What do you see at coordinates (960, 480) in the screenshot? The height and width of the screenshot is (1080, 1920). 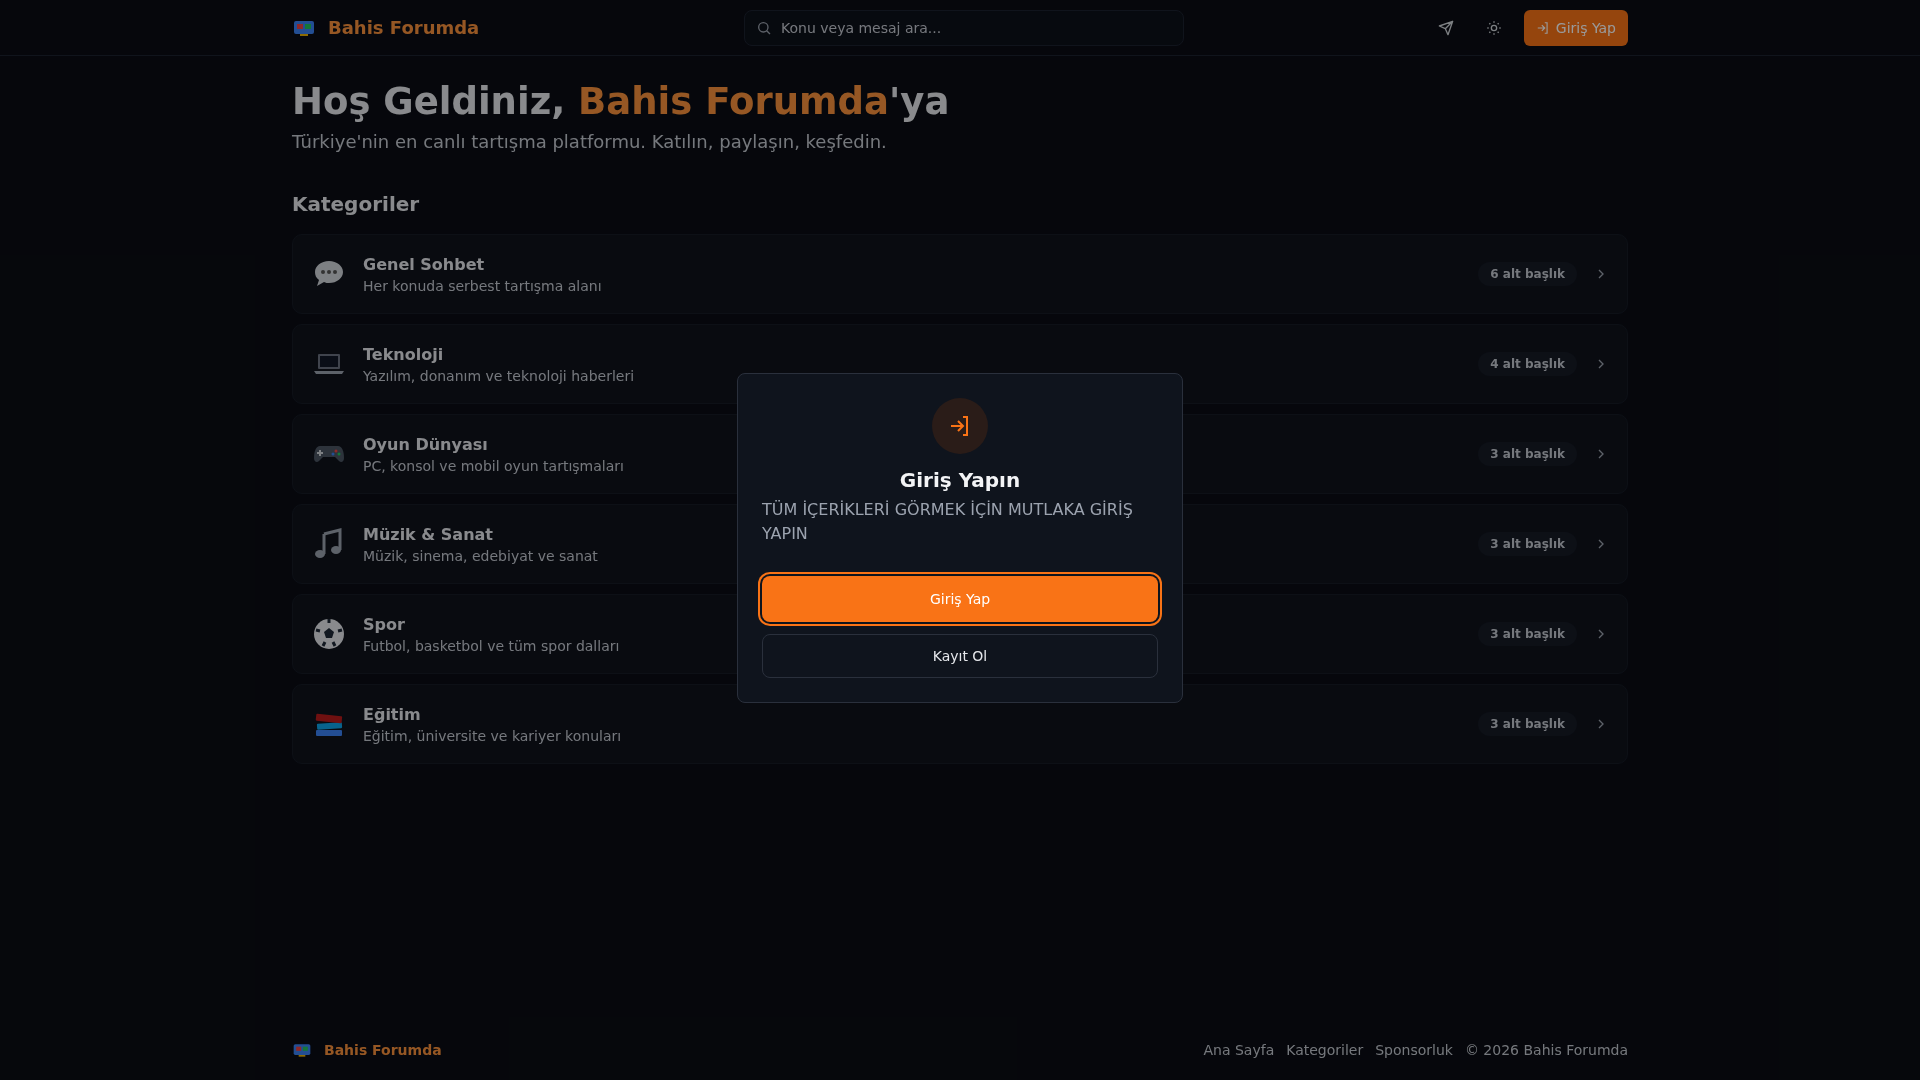 I see `dialog-title: Giriş Yapın` at bounding box center [960, 480].